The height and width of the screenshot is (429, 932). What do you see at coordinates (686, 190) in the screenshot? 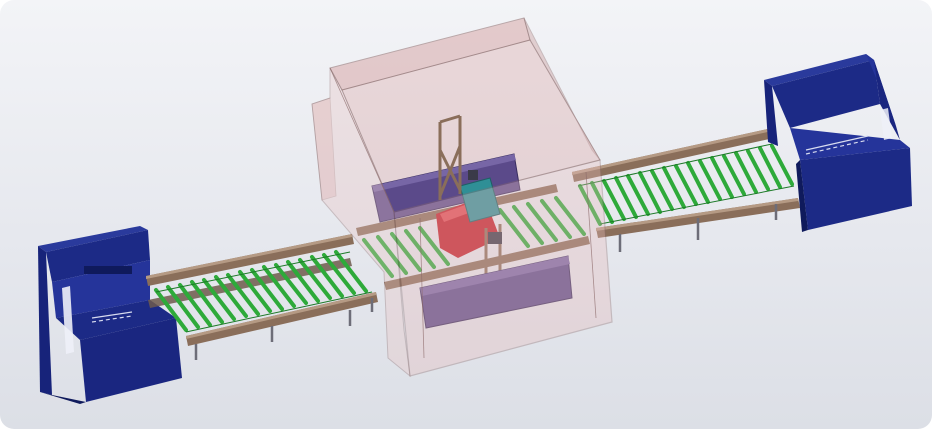
I see `right-roller-conveyor` at bounding box center [686, 190].